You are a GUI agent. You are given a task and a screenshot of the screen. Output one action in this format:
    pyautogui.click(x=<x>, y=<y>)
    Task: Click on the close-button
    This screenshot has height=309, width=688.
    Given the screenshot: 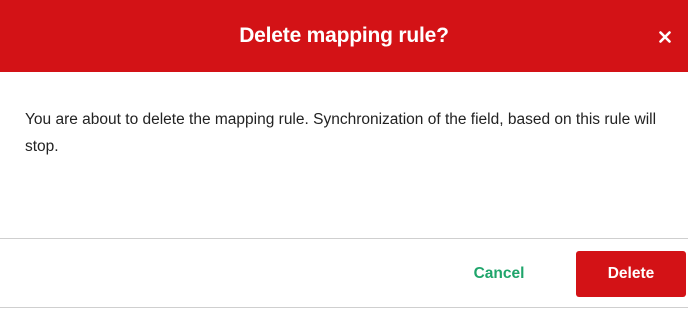 What is the action you would take?
    pyautogui.click(x=665, y=37)
    